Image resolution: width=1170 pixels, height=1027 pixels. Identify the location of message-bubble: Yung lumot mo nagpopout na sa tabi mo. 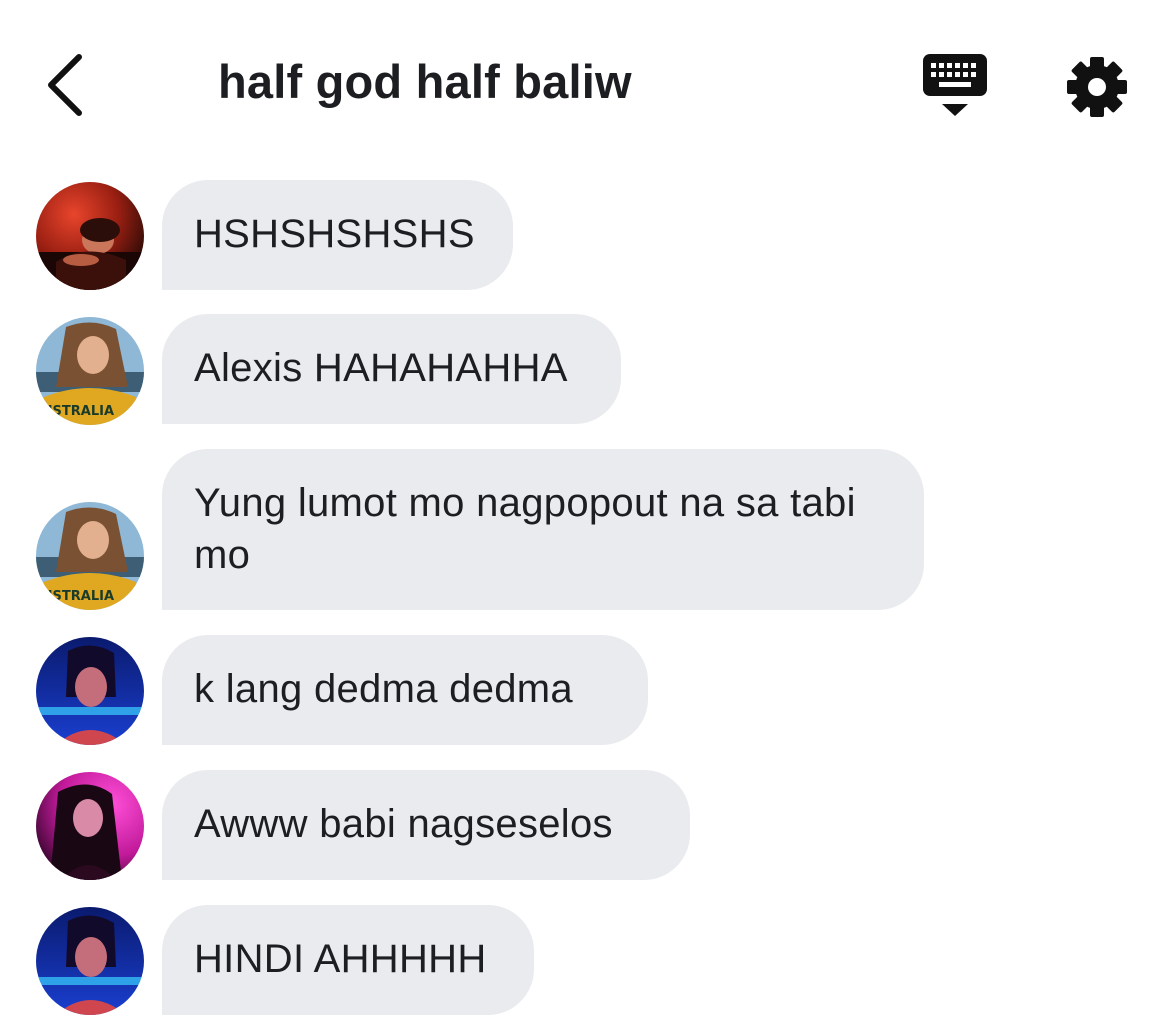
(543, 529).